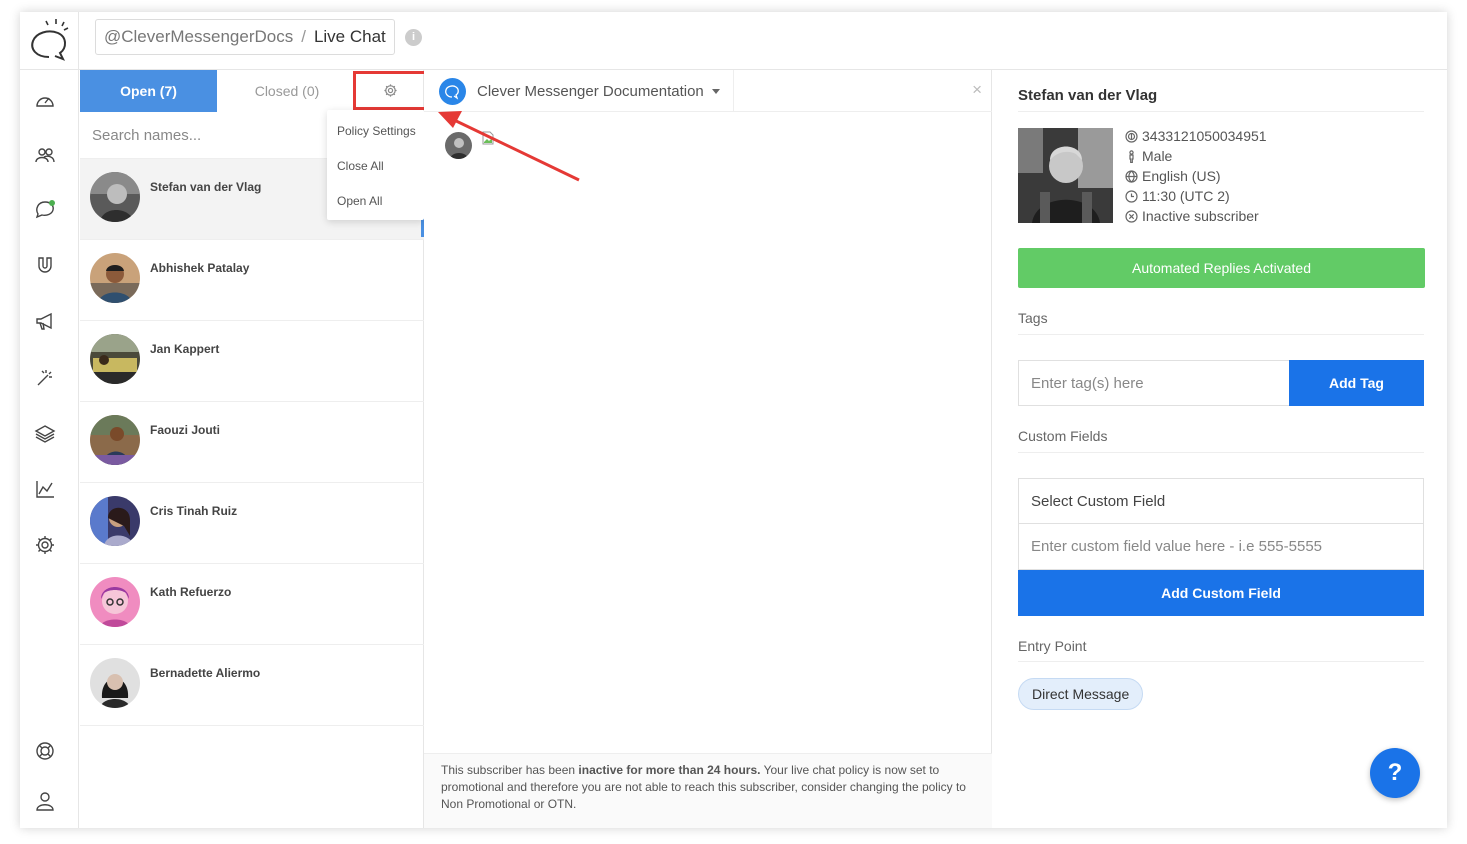 Image resolution: width=1467 pixels, height=844 pixels. I want to click on policy-notice-prefix: This subscriber has been, so click(510, 770).